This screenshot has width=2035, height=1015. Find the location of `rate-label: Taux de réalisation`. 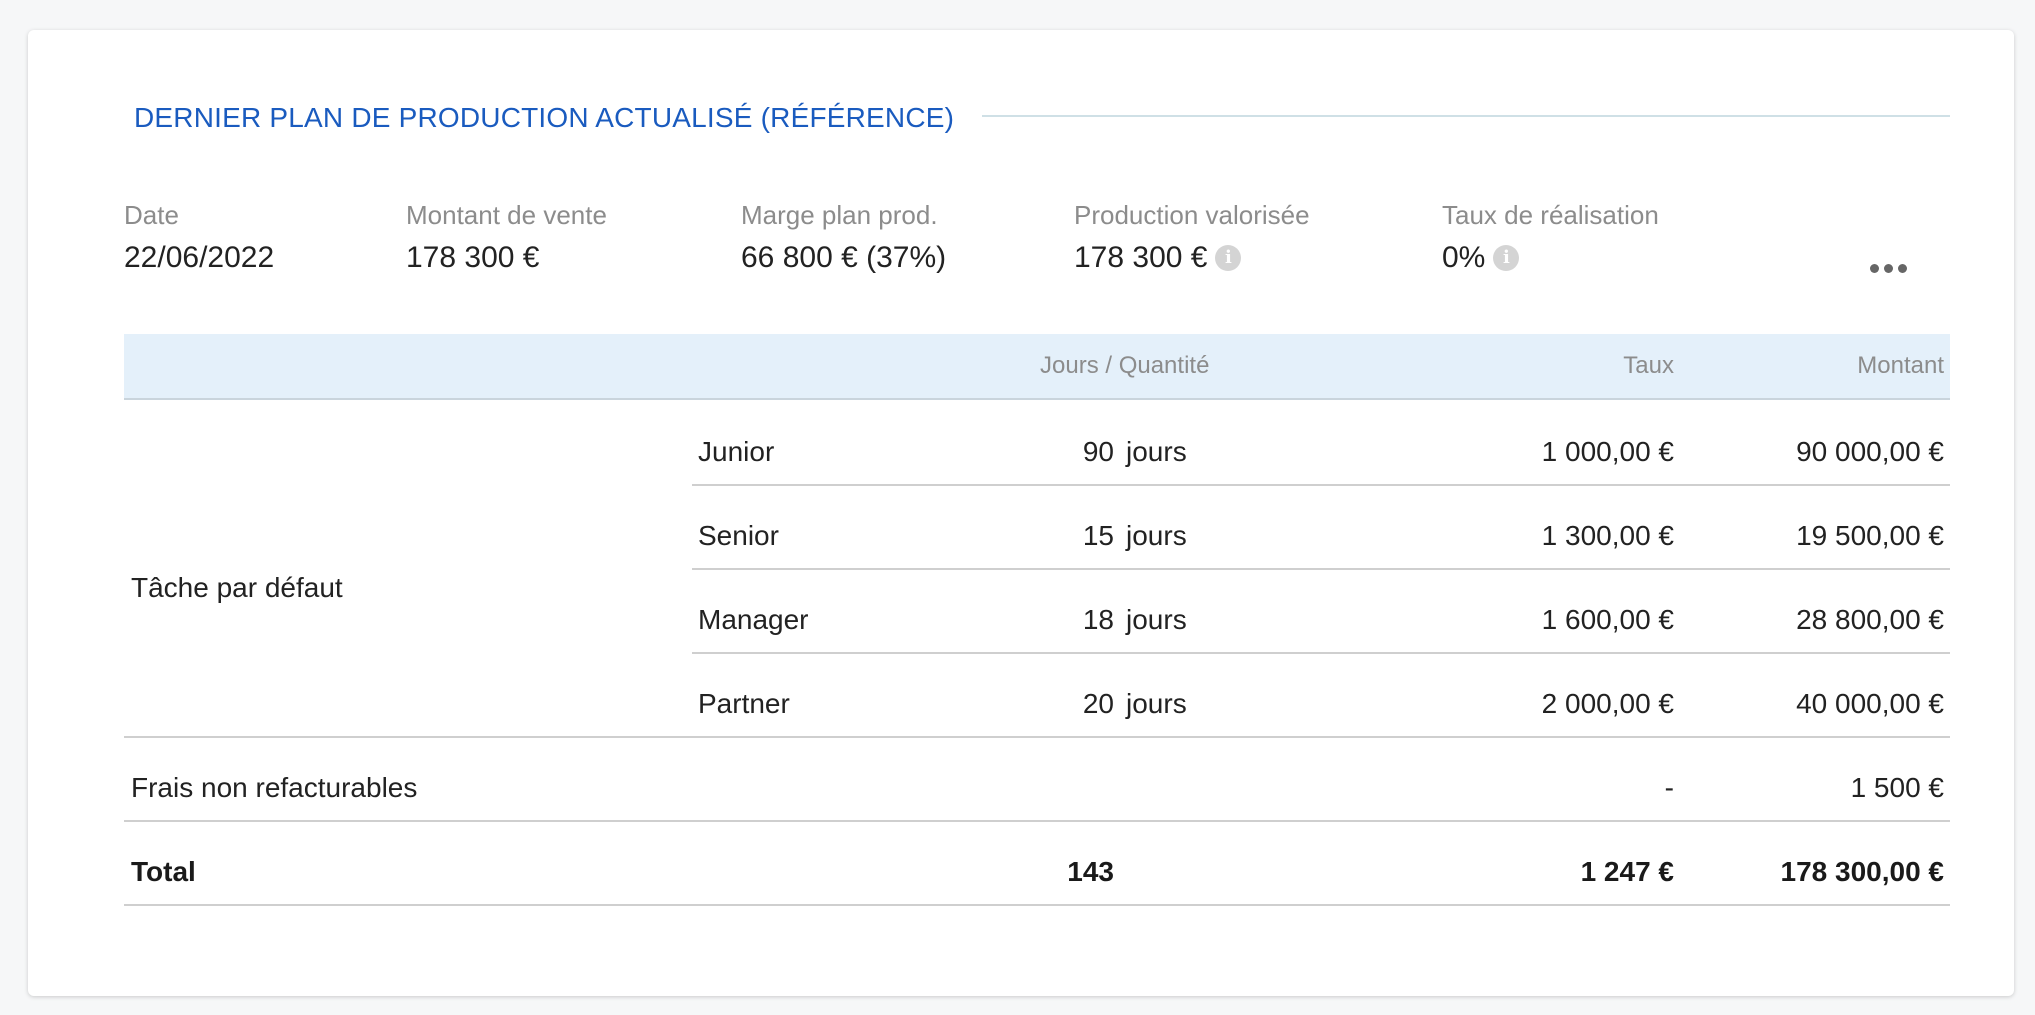

rate-label: Taux de réalisation is located at coordinates (1550, 215).